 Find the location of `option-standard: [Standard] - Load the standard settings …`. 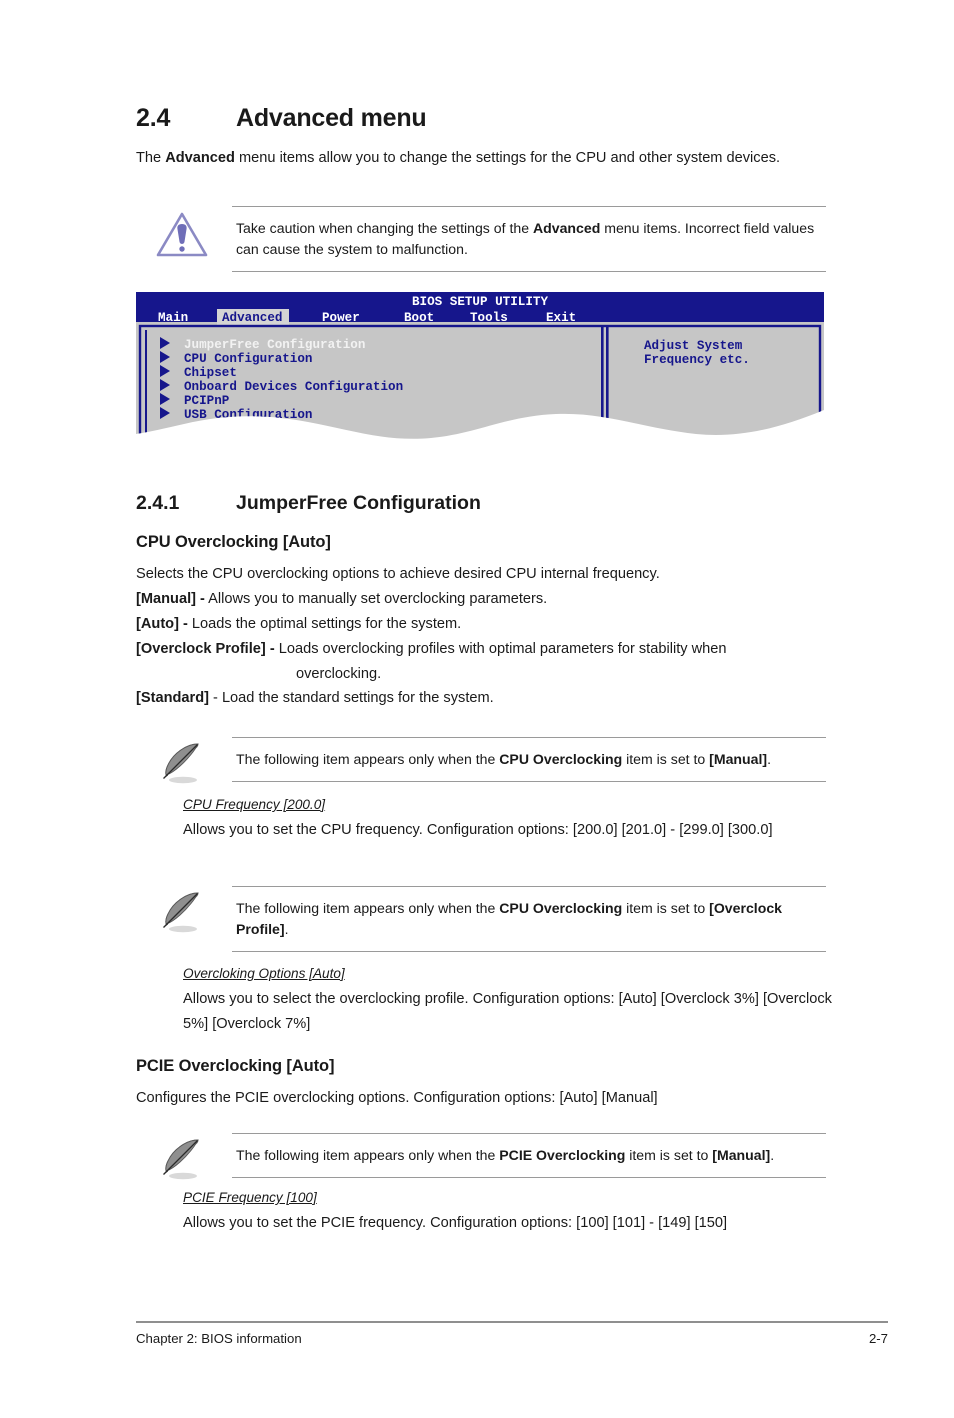

option-standard: [Standard] - Load the standard settings … is located at coordinates (486, 698).